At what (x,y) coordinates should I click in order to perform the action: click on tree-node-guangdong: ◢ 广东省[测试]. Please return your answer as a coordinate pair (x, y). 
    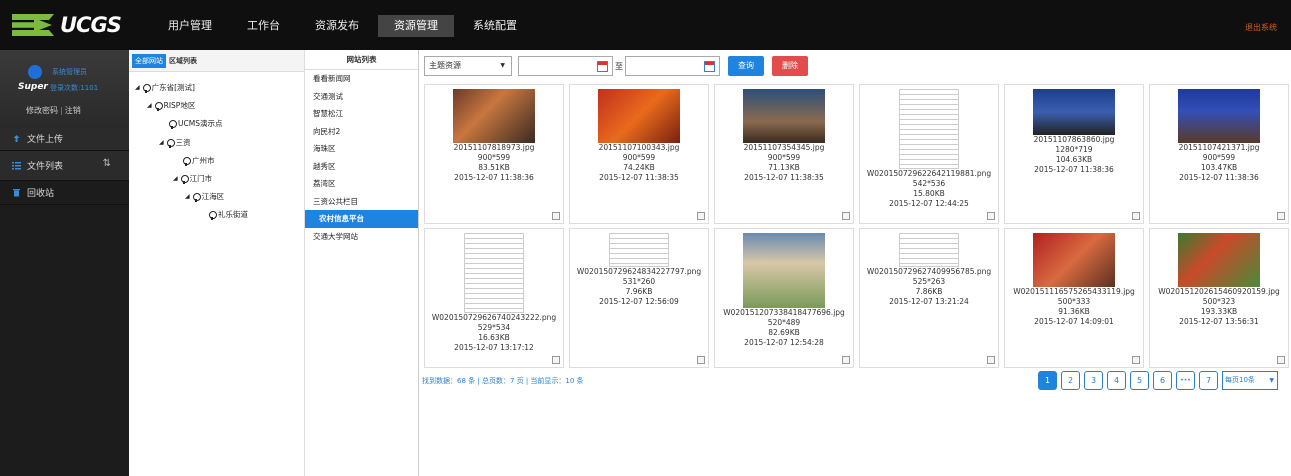
    Looking at the image, I should click on (165, 87).